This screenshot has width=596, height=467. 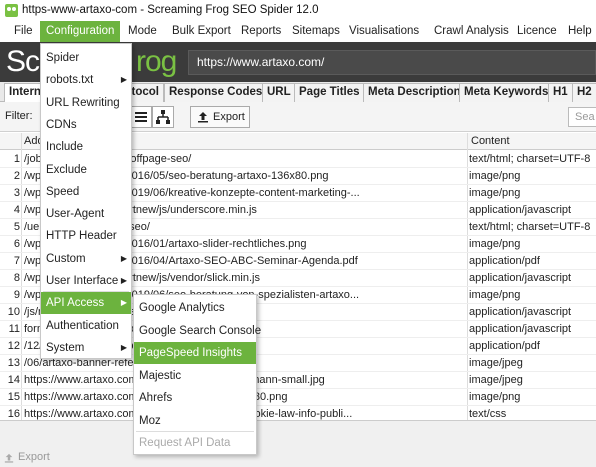 What do you see at coordinates (16, 210) in the screenshot?
I see `row-number: 4` at bounding box center [16, 210].